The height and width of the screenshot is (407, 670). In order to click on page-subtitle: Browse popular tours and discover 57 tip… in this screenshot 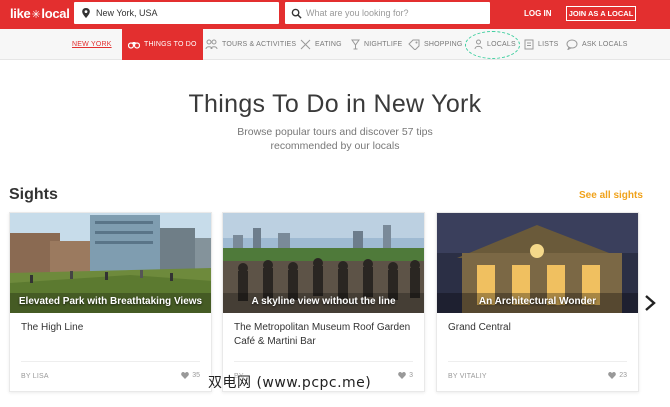, I will do `click(335, 139)`.